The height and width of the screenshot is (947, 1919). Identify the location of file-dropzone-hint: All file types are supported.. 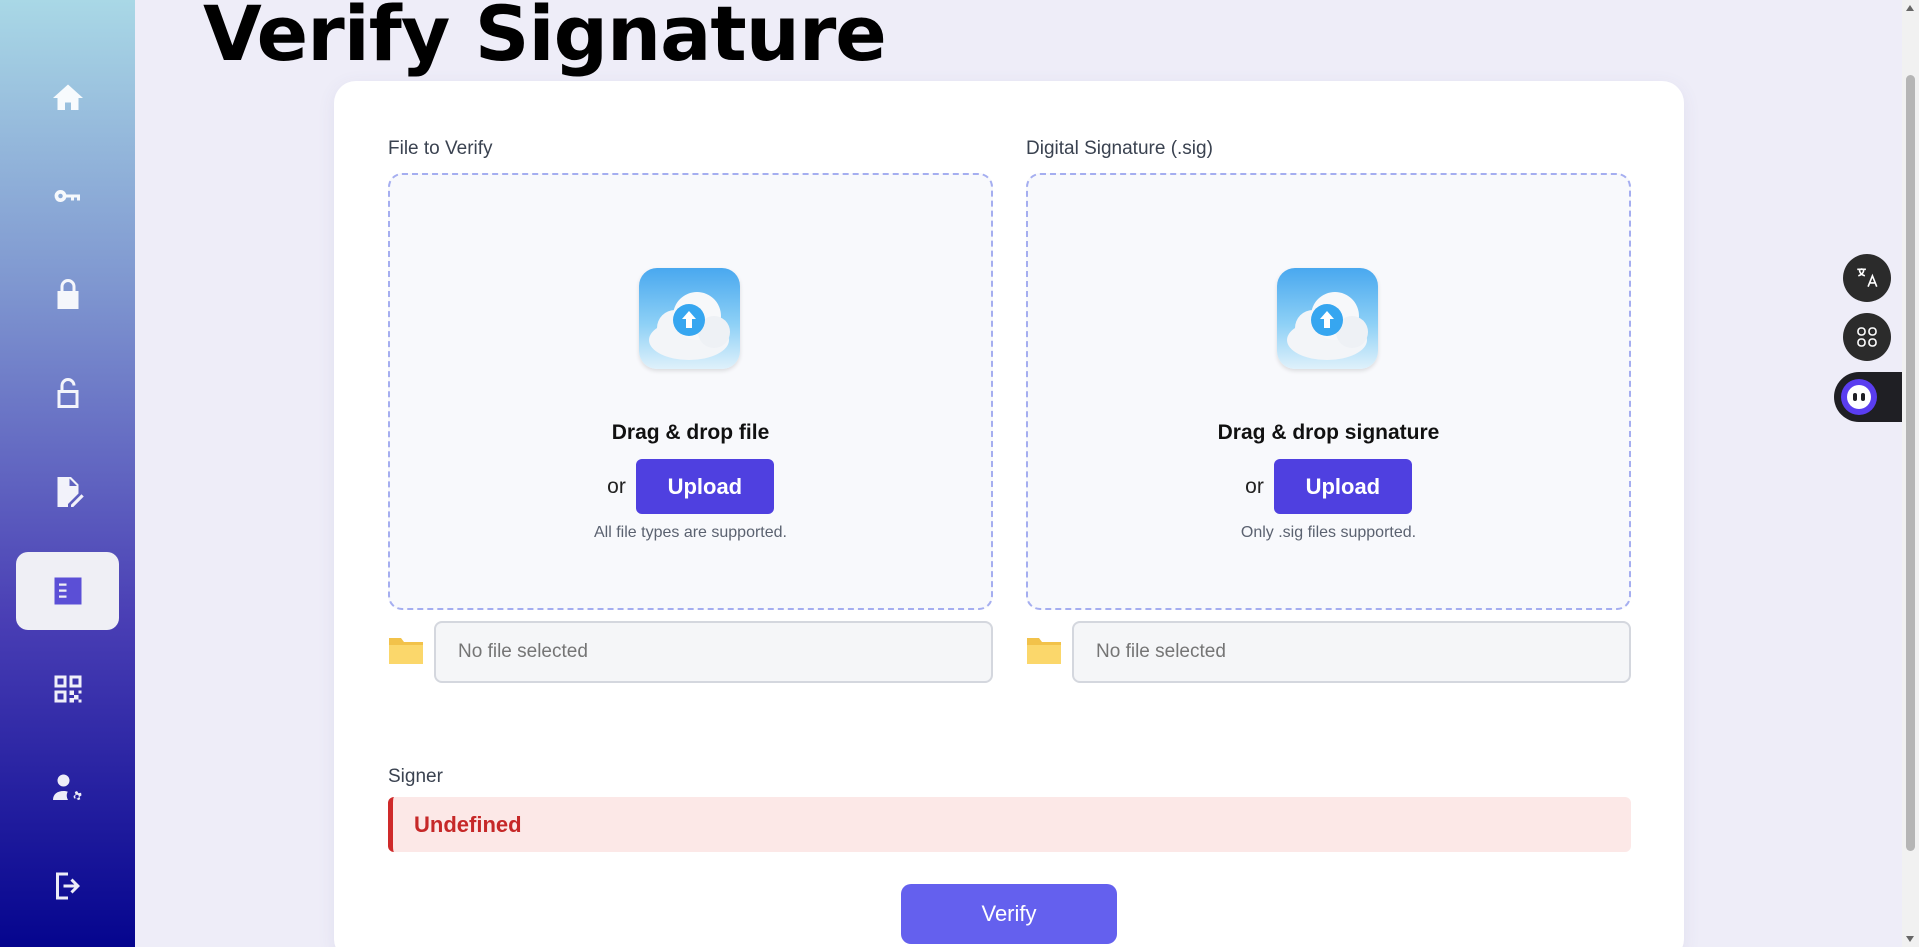
(690, 532).